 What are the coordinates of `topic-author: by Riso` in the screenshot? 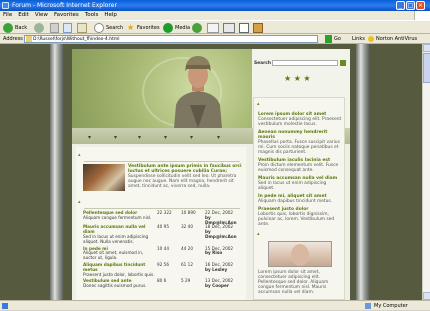 It's located at (223, 253).